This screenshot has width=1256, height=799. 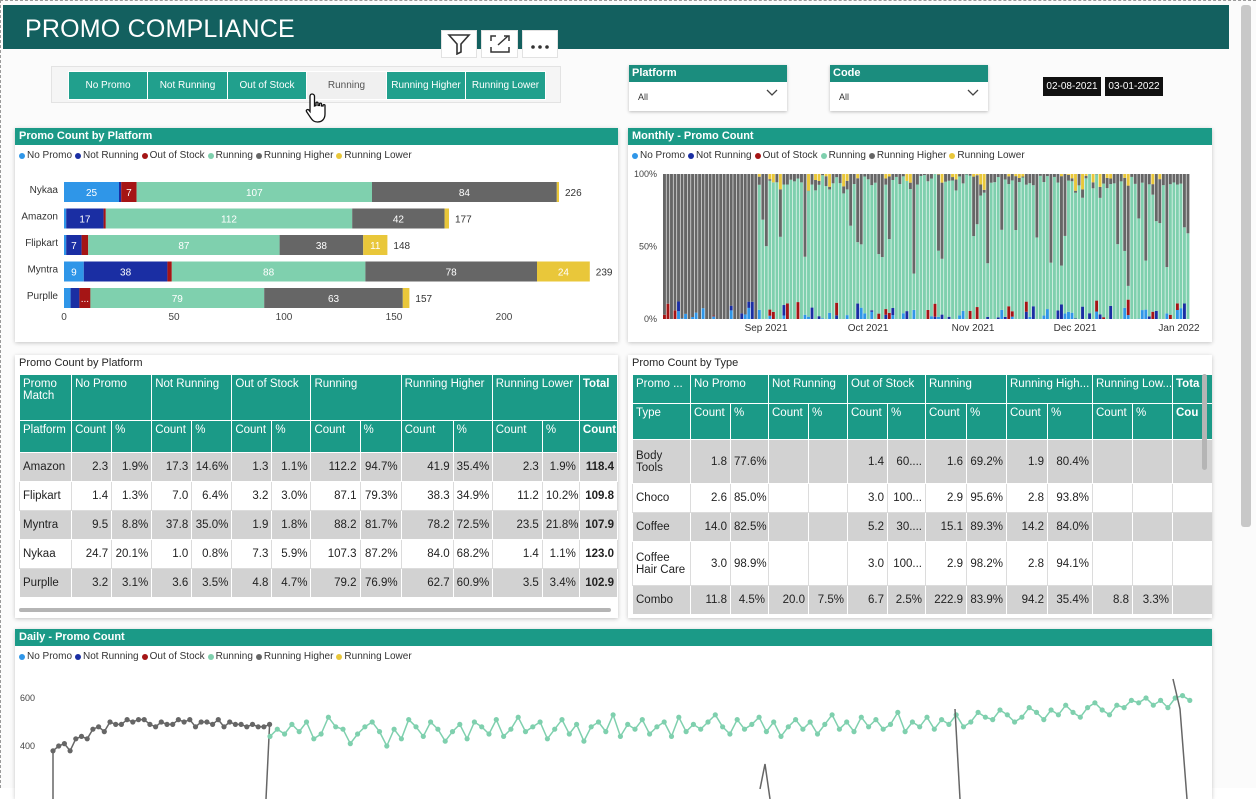 What do you see at coordinates (598, 437) in the screenshot?
I see `column-subheader-total: Count` at bounding box center [598, 437].